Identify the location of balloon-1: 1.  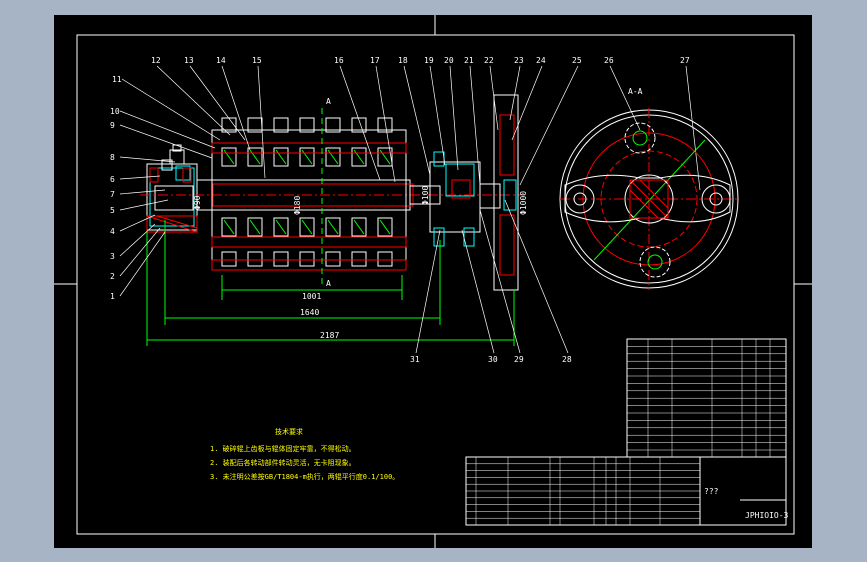
(112, 296).